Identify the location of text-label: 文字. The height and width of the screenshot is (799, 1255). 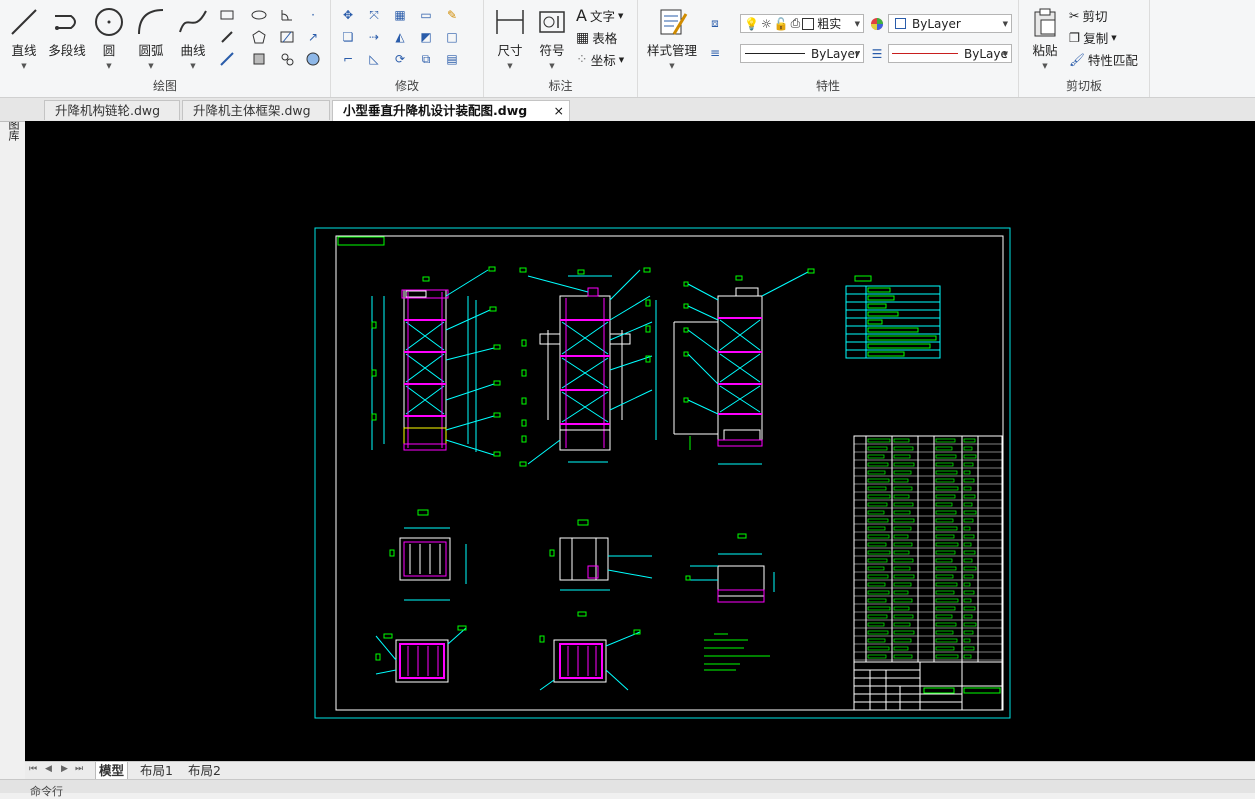
(602, 16).